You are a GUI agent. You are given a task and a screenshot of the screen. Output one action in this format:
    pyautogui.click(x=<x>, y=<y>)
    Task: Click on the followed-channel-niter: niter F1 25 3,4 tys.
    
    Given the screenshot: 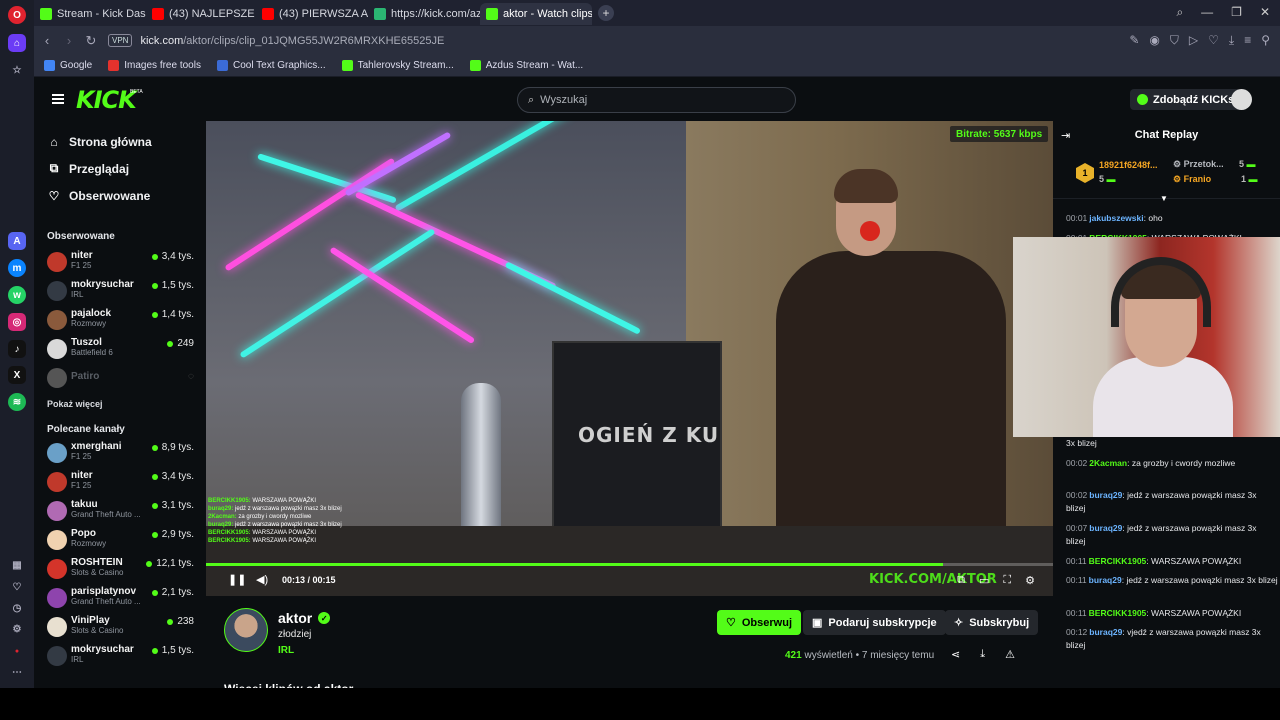 What is the action you would take?
    pyautogui.click(x=120, y=262)
    